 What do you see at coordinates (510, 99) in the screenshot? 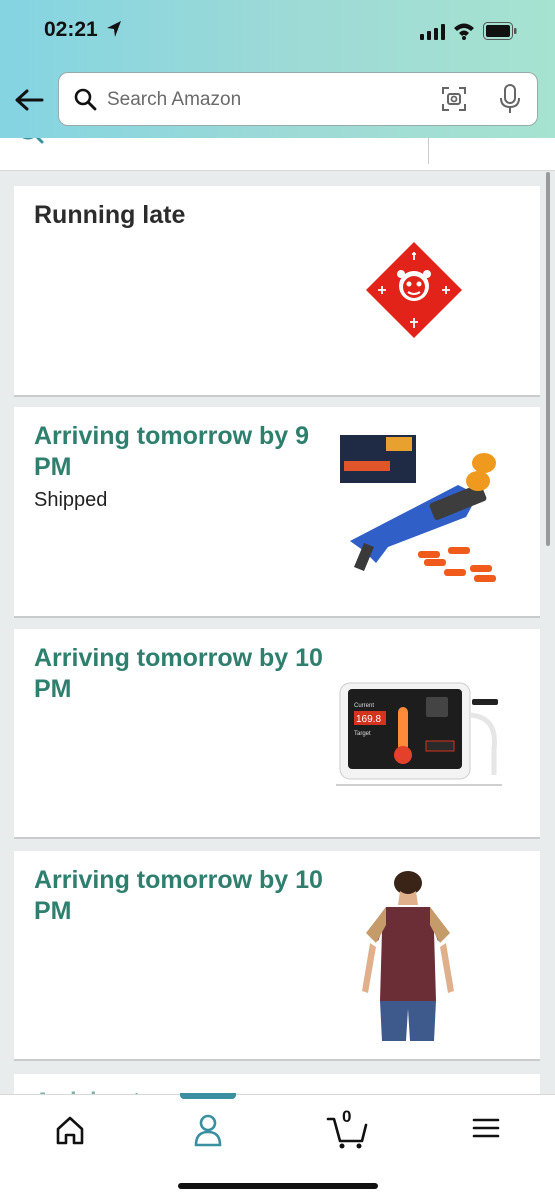
I see `microphone-icon` at bounding box center [510, 99].